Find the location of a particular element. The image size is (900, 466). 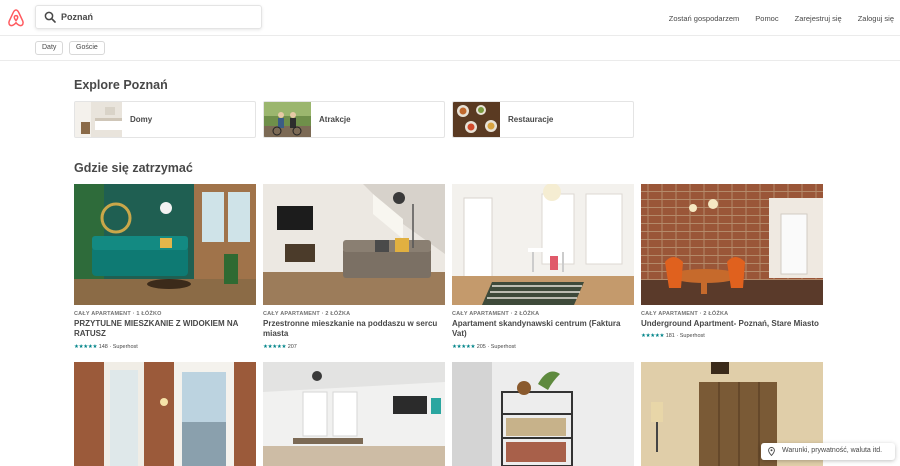

filter-bar: Daty Goście is located at coordinates (450, 48).